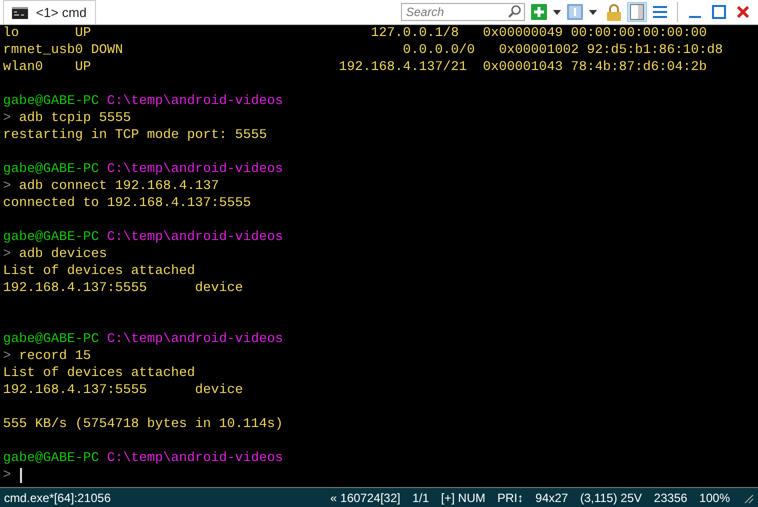 The height and width of the screenshot is (507, 758). Describe the element at coordinates (119, 186) in the screenshot. I see `command-text: adb connect 192.168.4.137` at that location.